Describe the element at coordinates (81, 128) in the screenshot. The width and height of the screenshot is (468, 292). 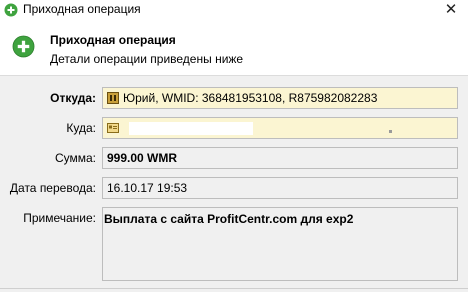
I see `to-label: Куда:` at that location.